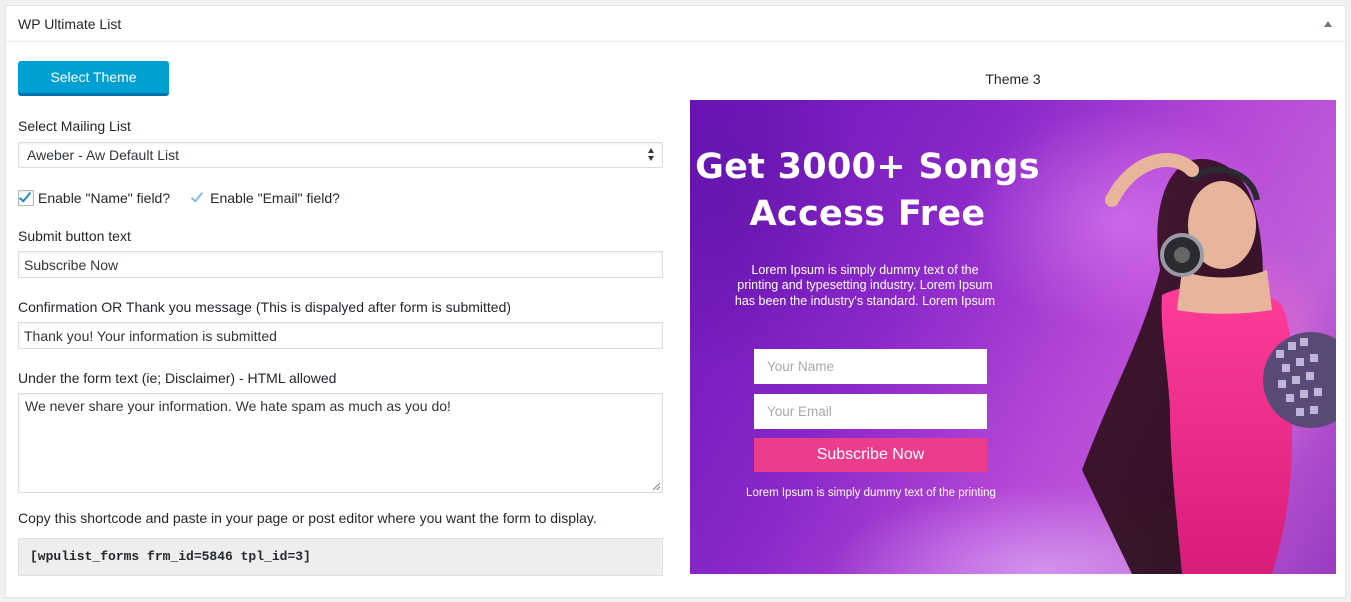 This screenshot has width=1351, height=602. What do you see at coordinates (1299, 380) in the screenshot?
I see `disco-ball-image` at bounding box center [1299, 380].